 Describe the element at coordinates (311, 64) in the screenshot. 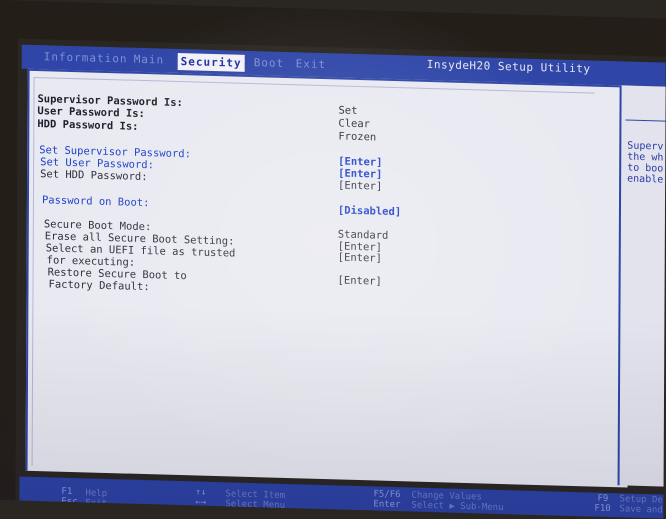

I see `tab-exit: Exit` at that location.